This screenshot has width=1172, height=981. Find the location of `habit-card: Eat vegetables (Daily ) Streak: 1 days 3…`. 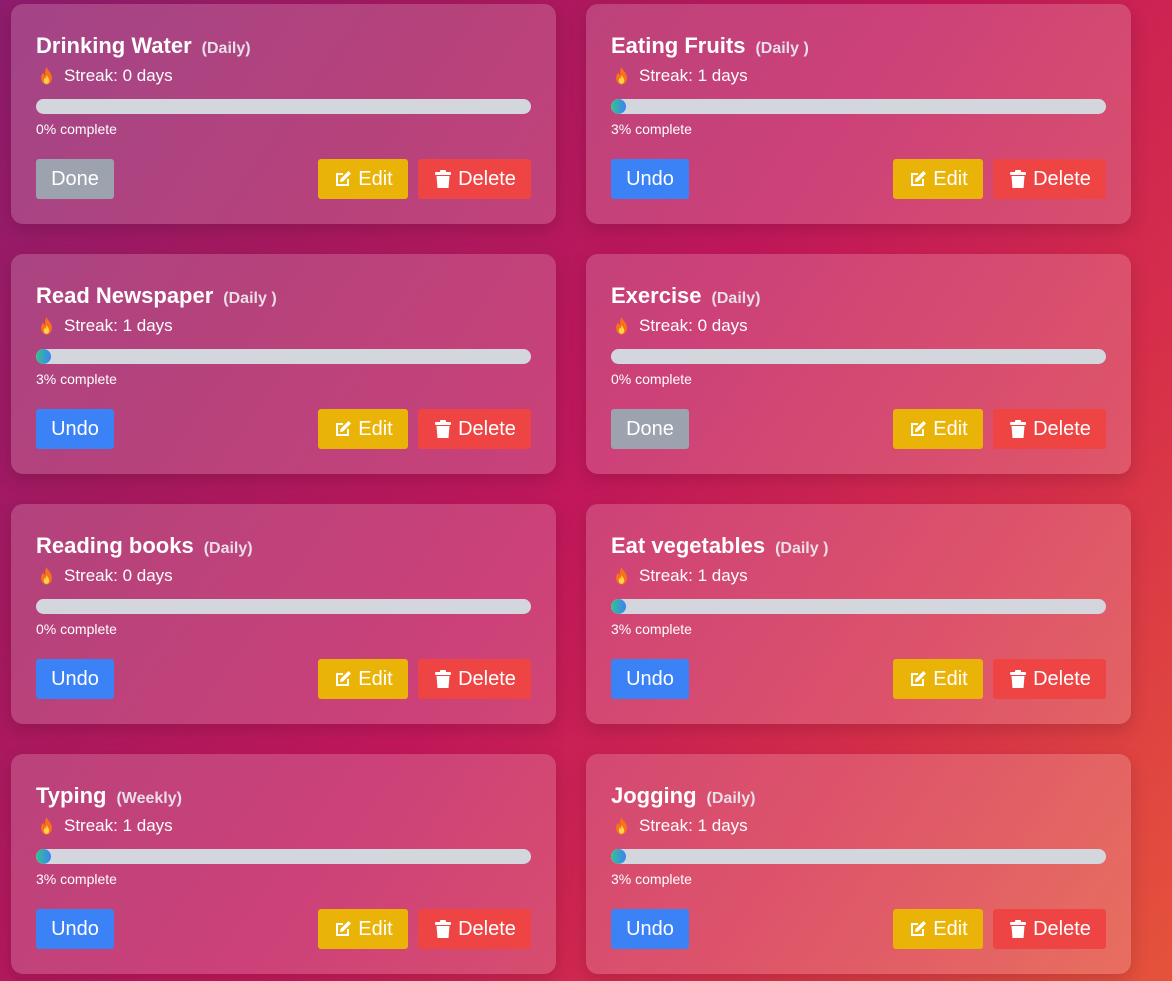

habit-card: Eat vegetables (Daily ) Streak: 1 days 3… is located at coordinates (858, 614).